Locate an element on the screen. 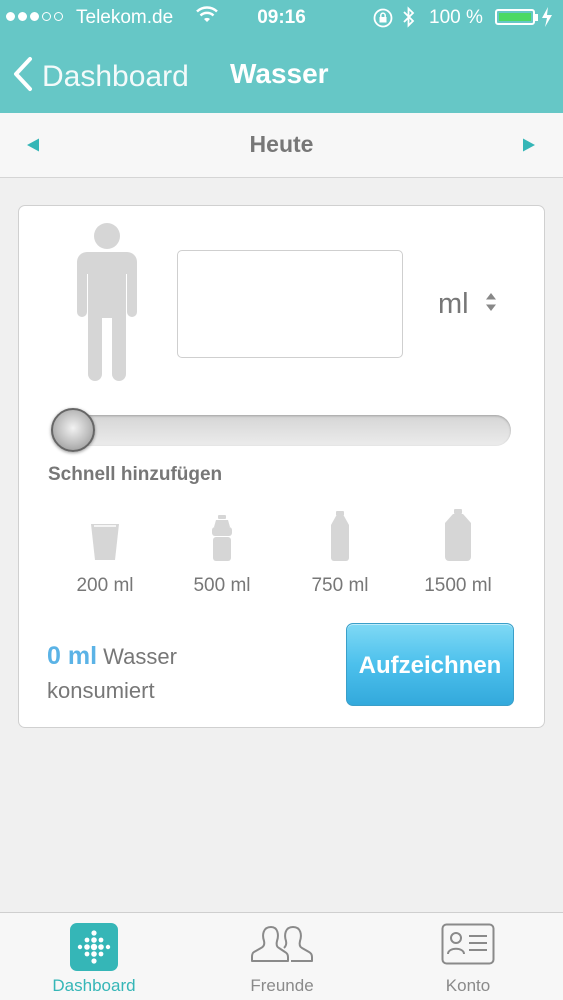 The width and height of the screenshot is (563, 1000). date-label: Heute is located at coordinates (281, 144).